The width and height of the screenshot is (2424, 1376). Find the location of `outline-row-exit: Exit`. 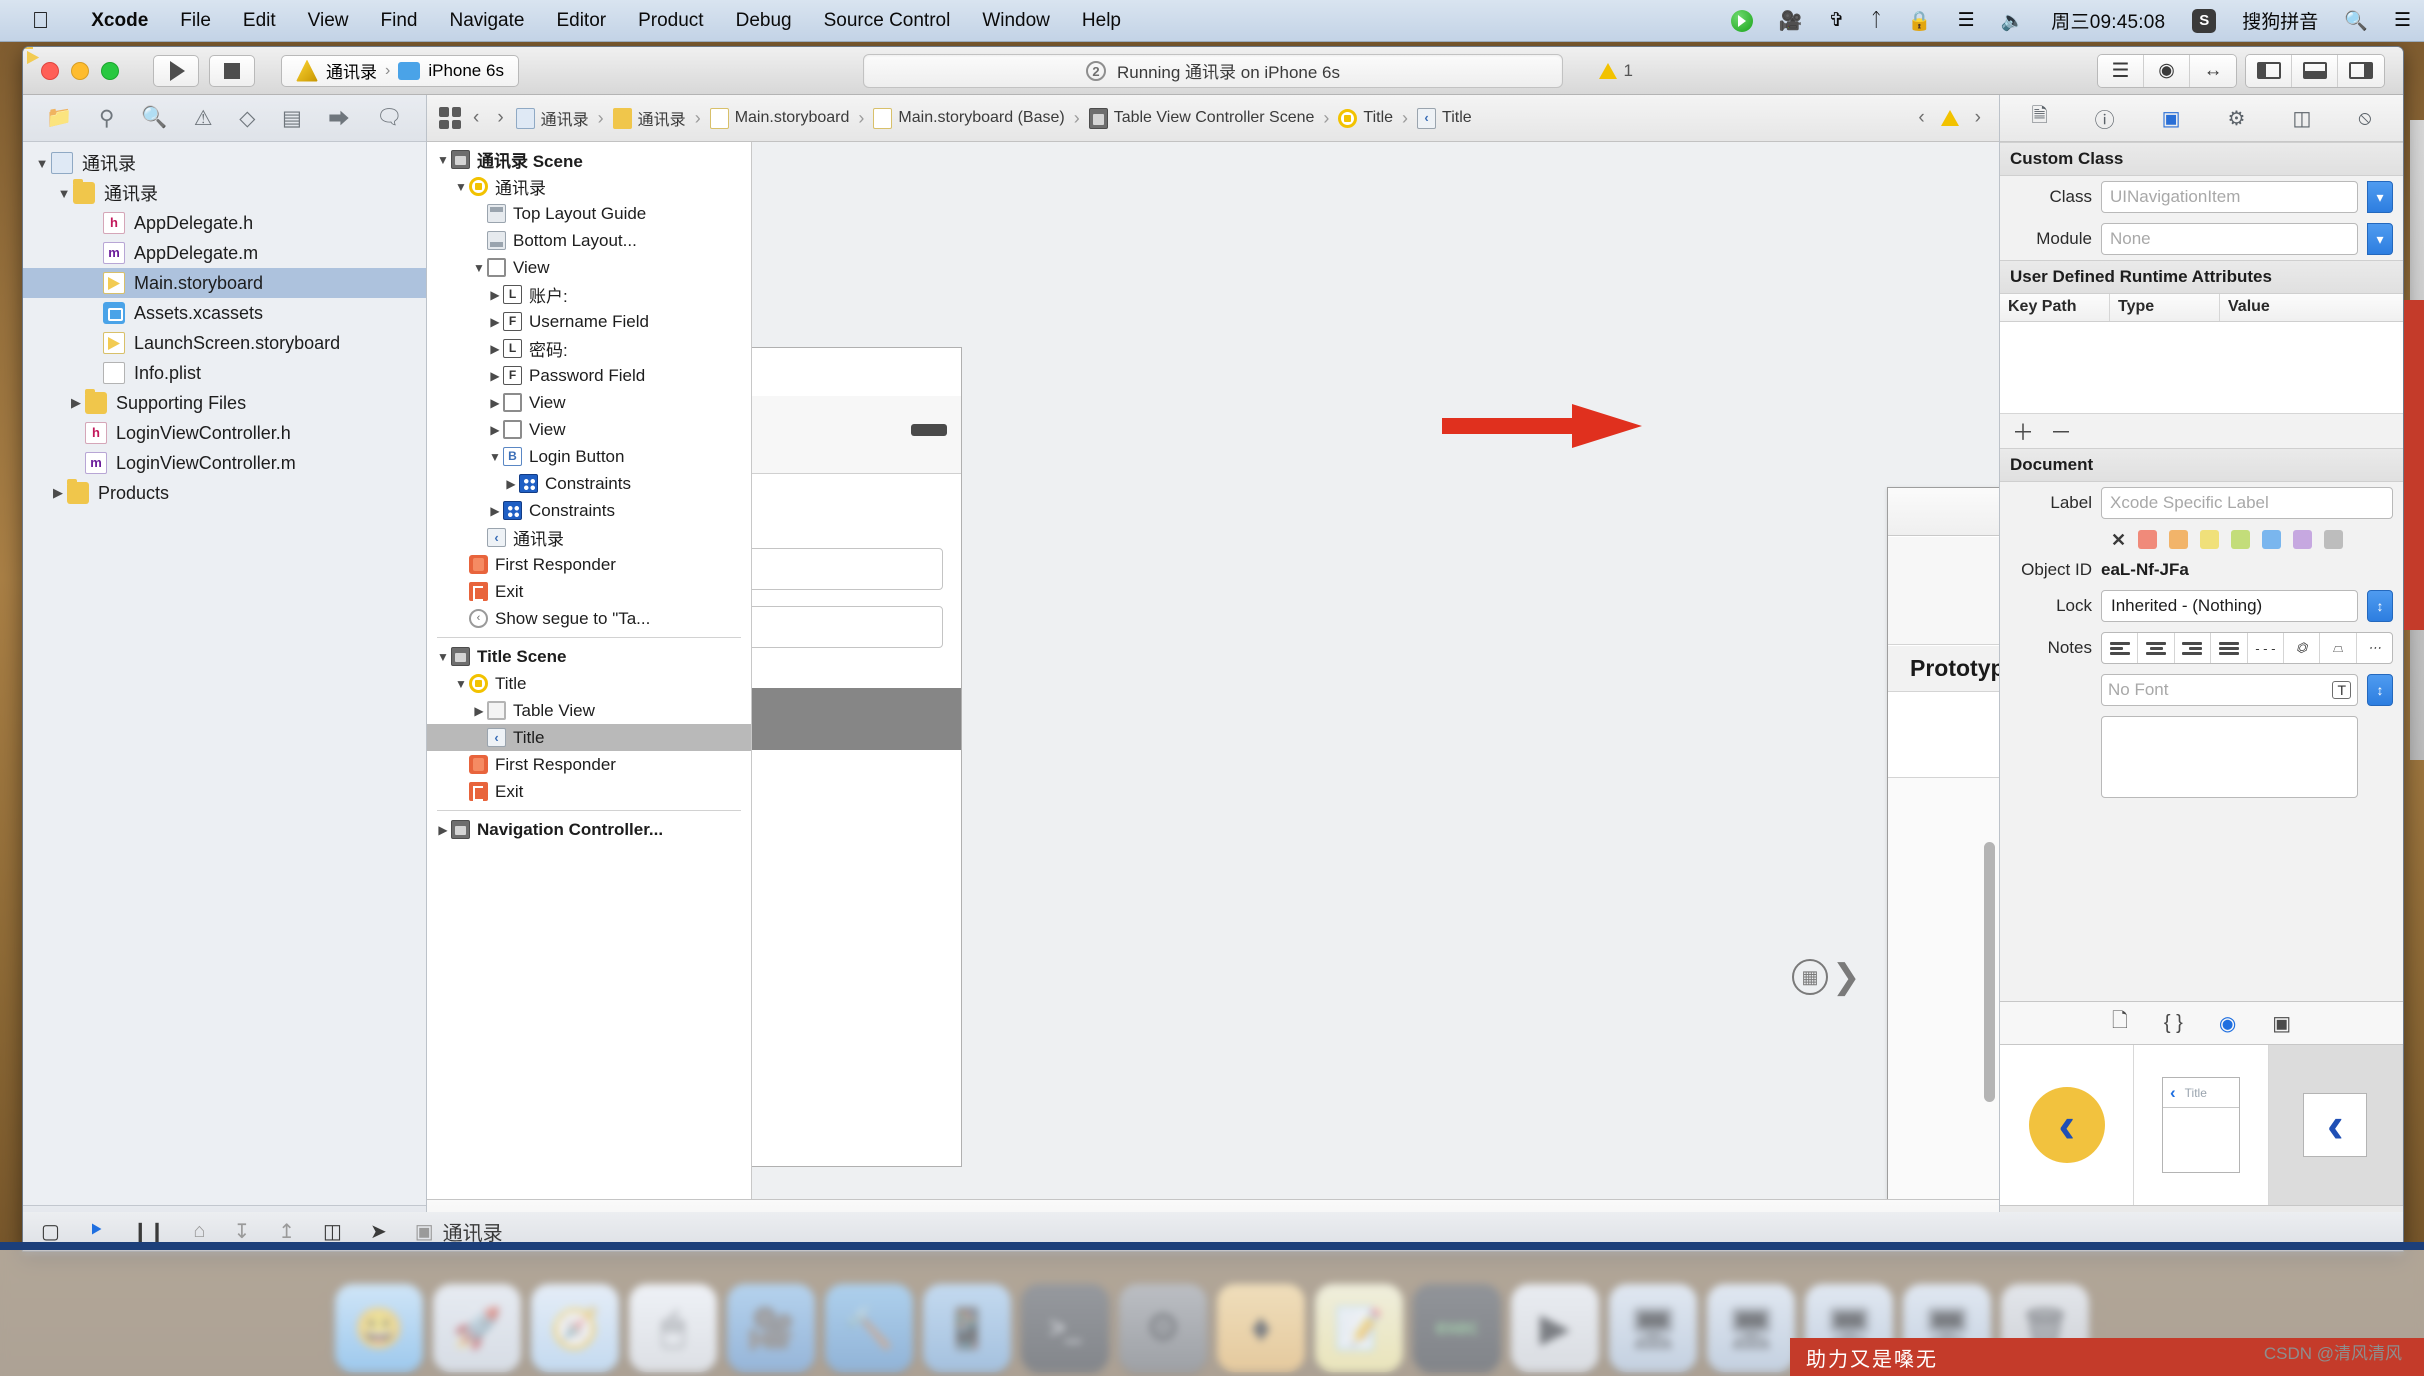

outline-row-exit: Exit is located at coordinates (589, 591).